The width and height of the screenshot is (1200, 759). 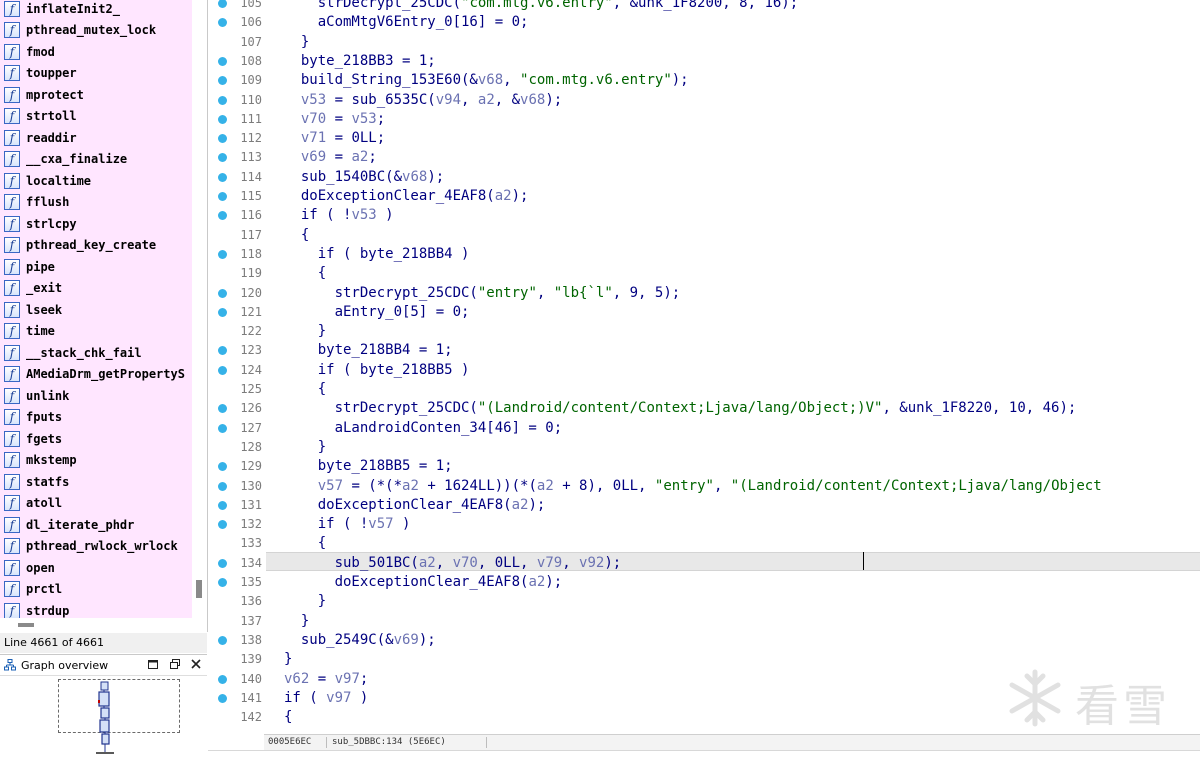 I want to click on function-list-item: f readdir, so click(x=96, y=137).